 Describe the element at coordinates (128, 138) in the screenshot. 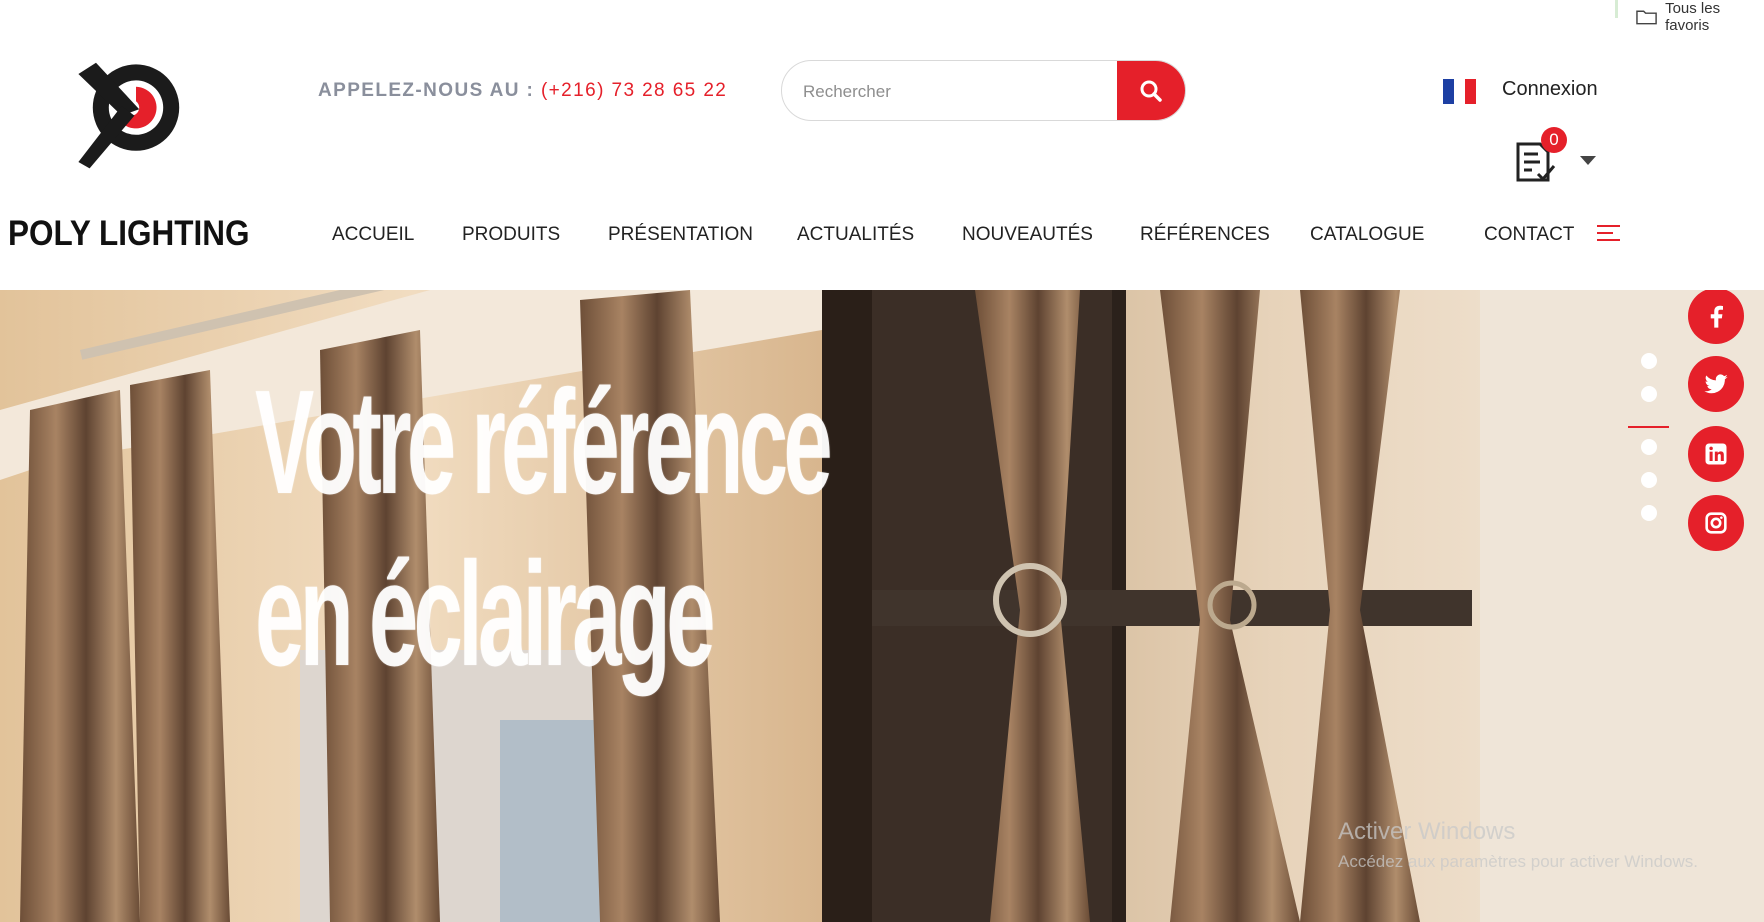

I see `poly-lighting-logo` at that location.